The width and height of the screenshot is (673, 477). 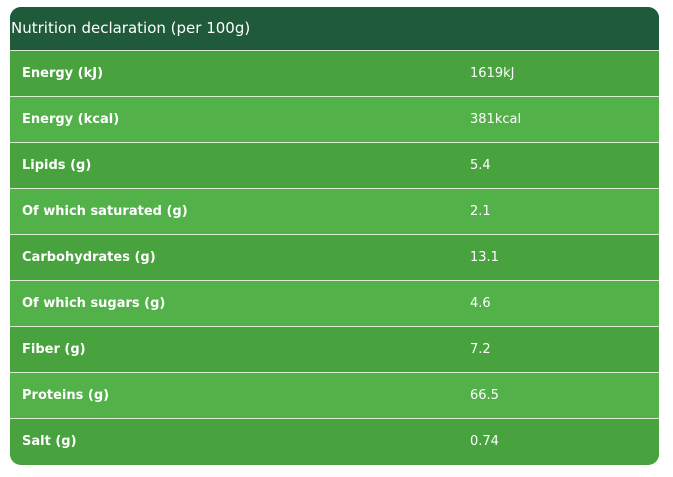 What do you see at coordinates (49, 441) in the screenshot?
I see `nutrient-label: Salt (g)` at bounding box center [49, 441].